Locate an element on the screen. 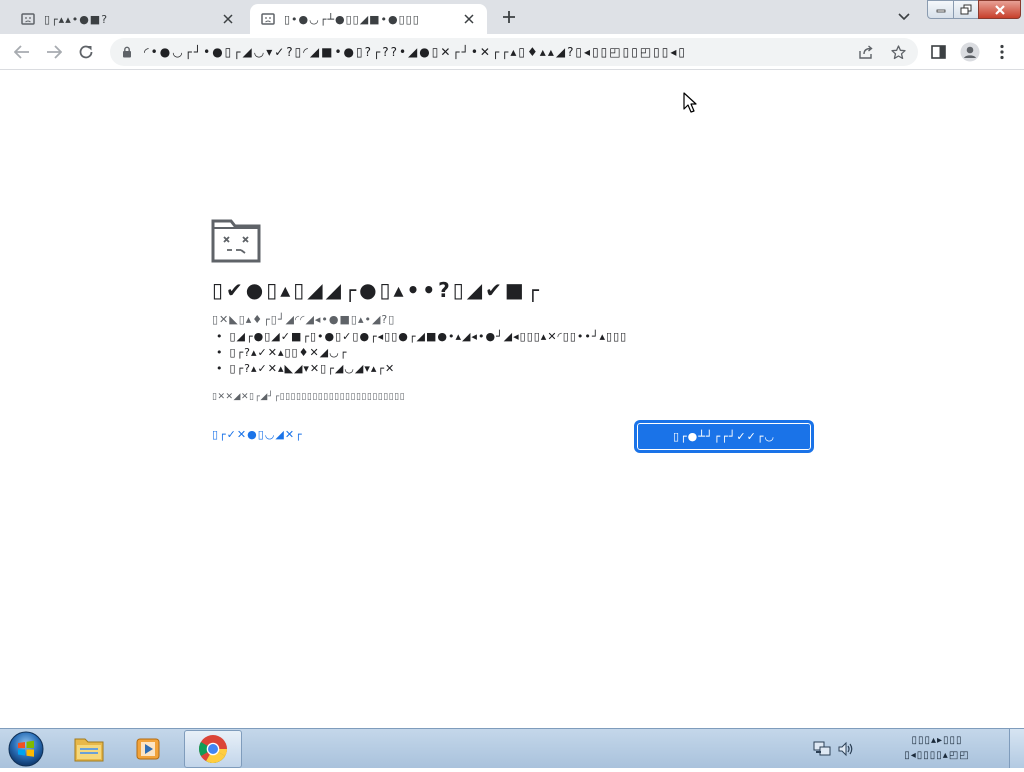 The height and width of the screenshot is (772, 1024). details-link: ▯┌✓✕●▯◡◢✕┌ is located at coordinates (257, 434).